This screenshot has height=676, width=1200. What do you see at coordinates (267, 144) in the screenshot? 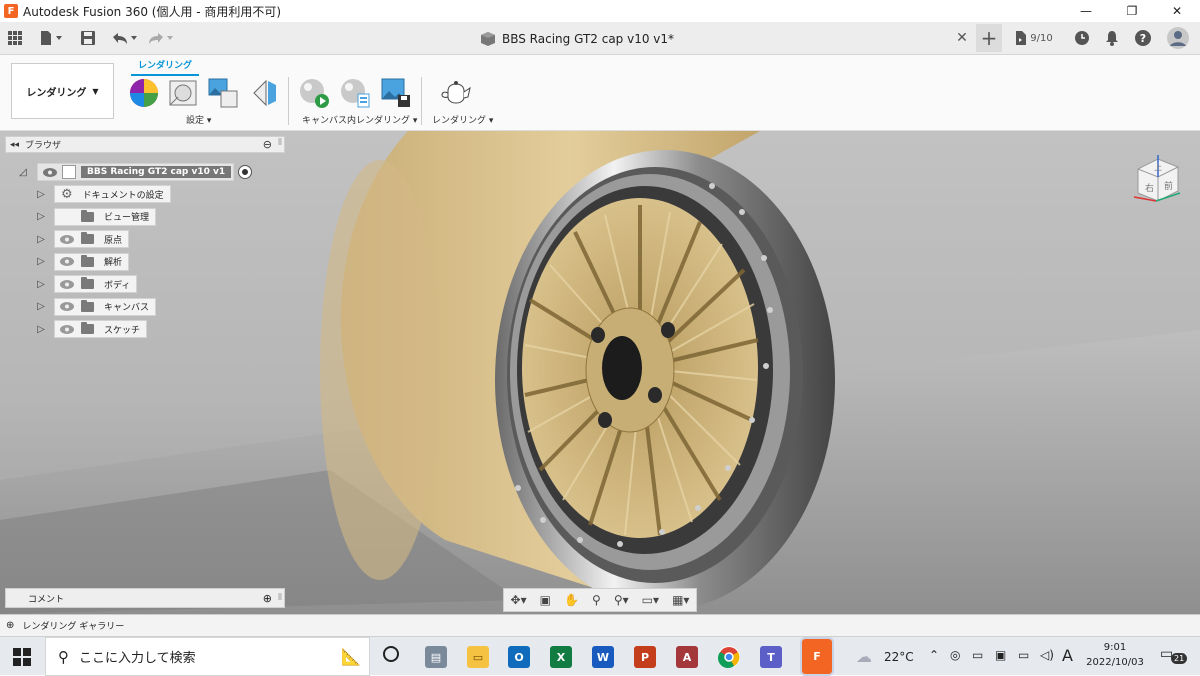
I see `browser-minimize-icon: ⊖` at bounding box center [267, 144].